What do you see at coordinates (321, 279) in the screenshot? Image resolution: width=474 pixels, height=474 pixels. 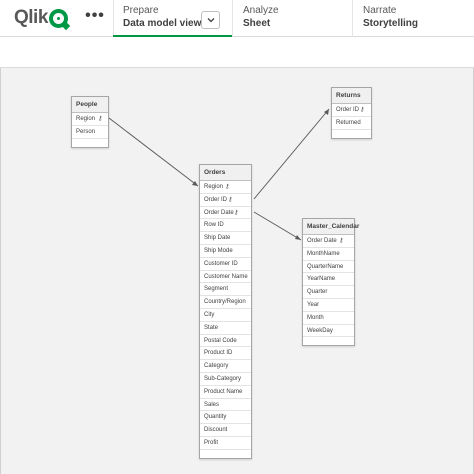 I see `field-label: YearName` at bounding box center [321, 279].